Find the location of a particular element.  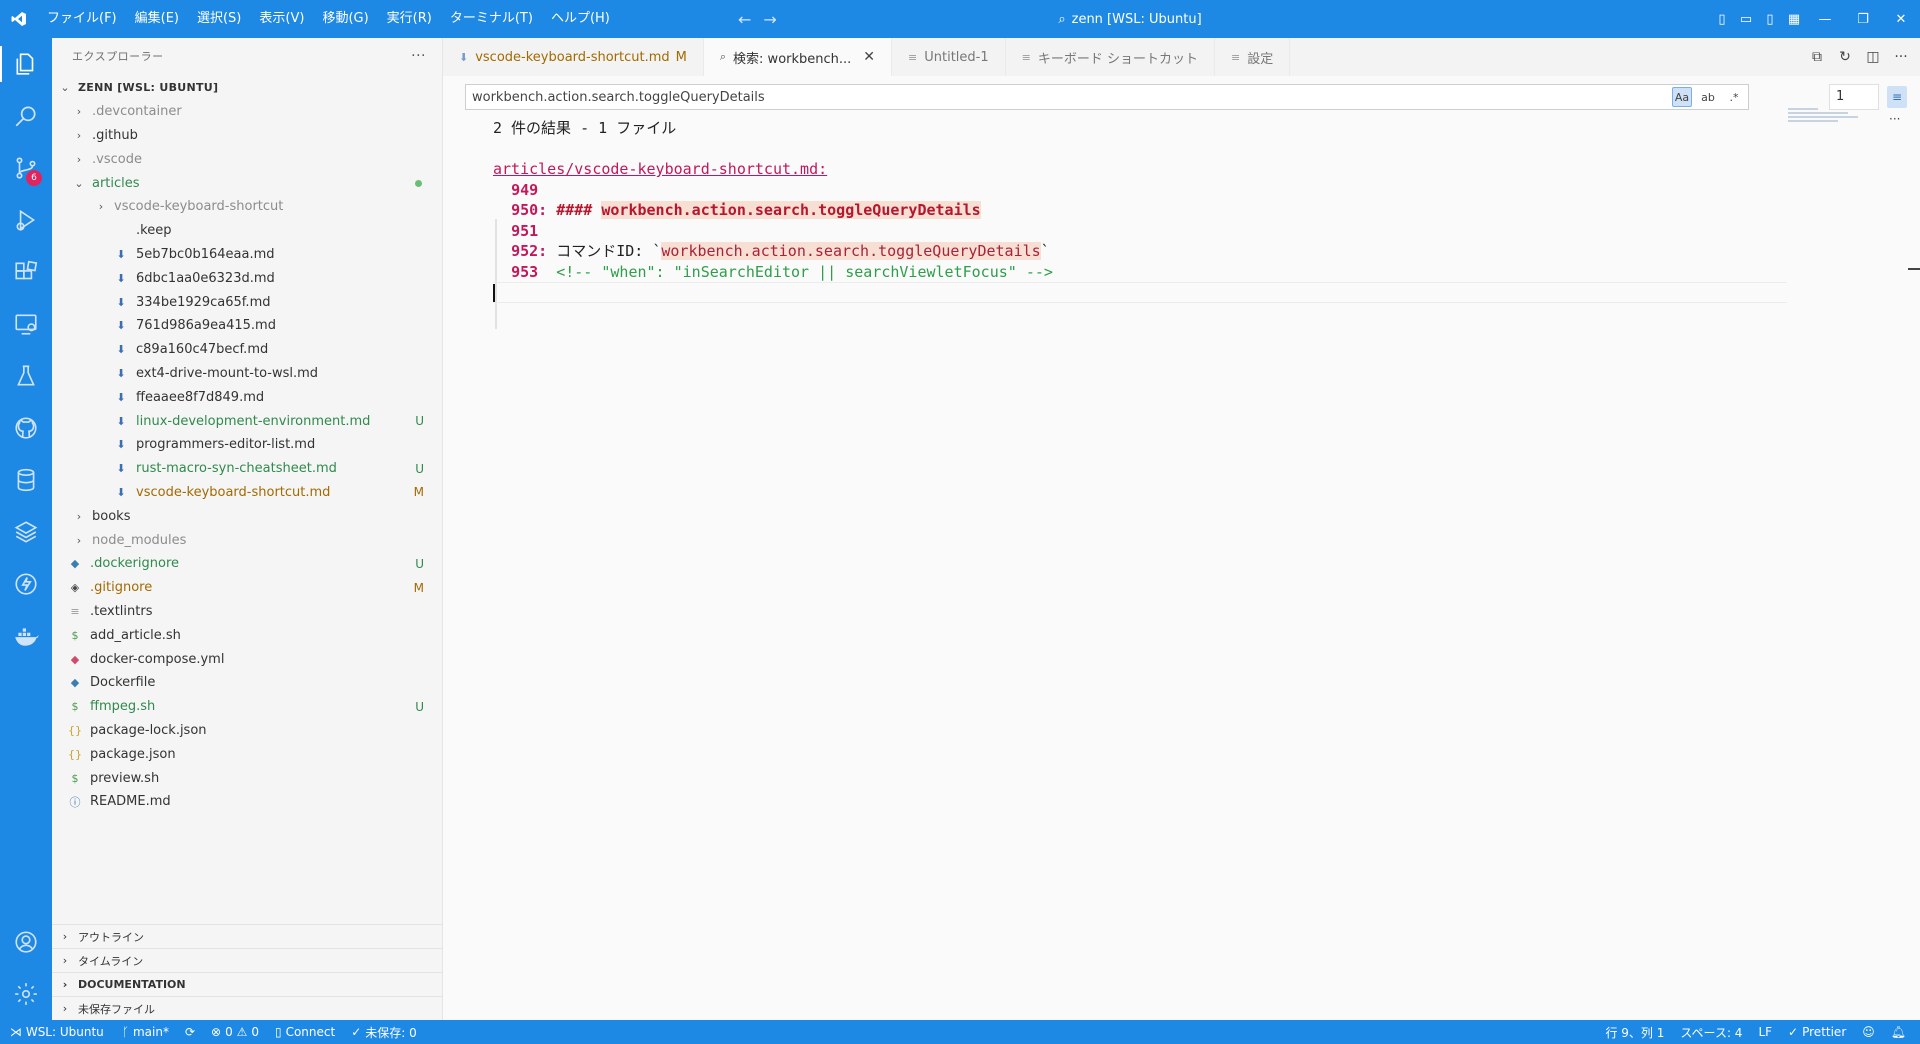

explorer-icon is located at coordinates (26, 64).